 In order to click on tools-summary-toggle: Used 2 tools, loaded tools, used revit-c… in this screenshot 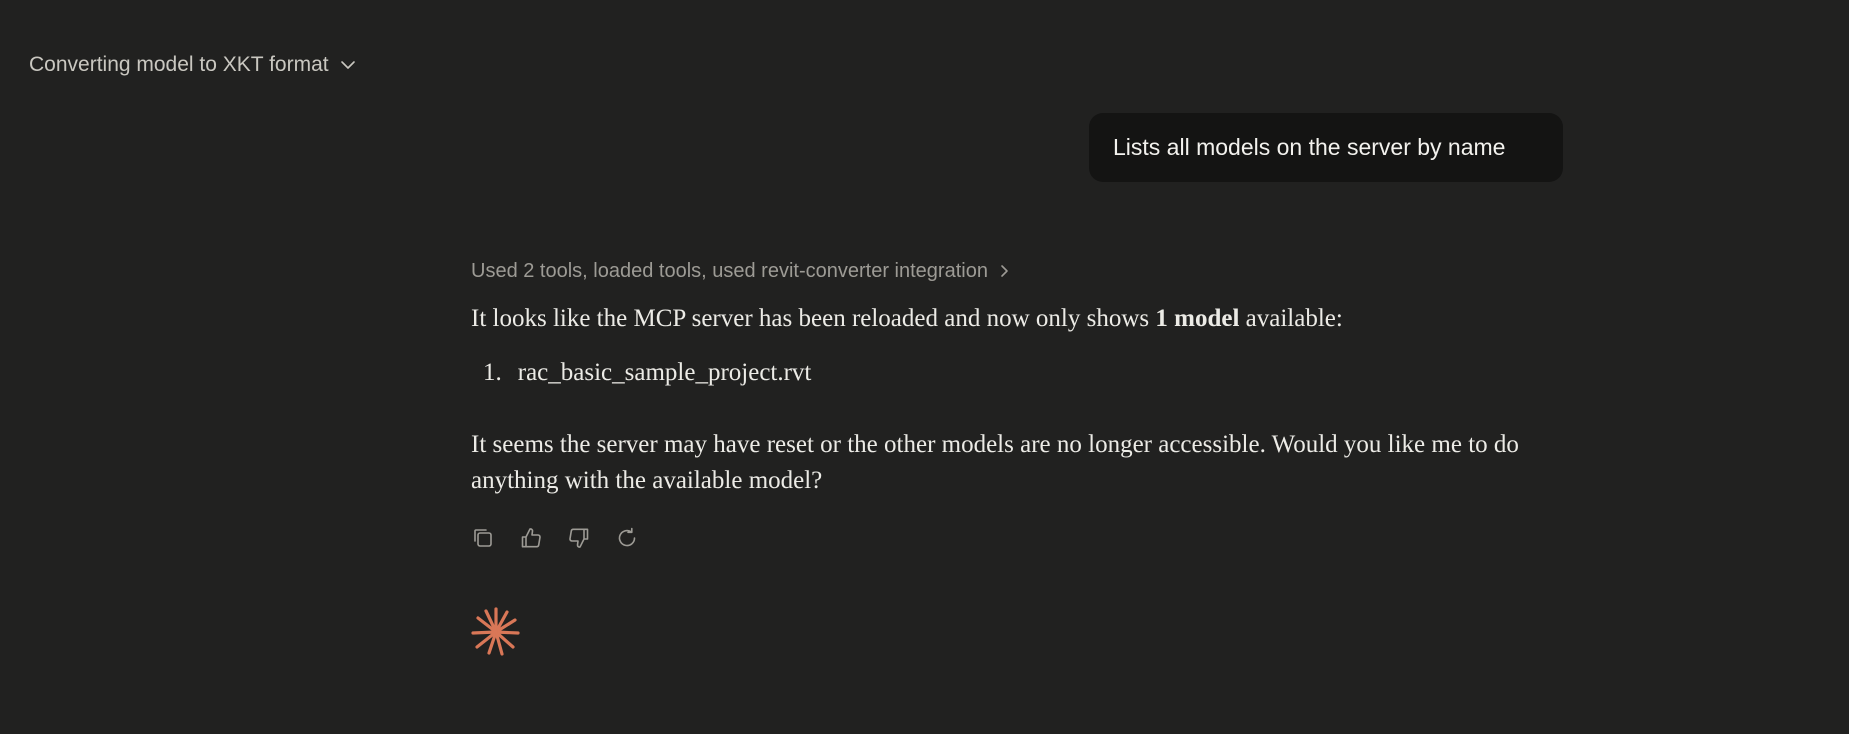, I will do `click(1011, 271)`.